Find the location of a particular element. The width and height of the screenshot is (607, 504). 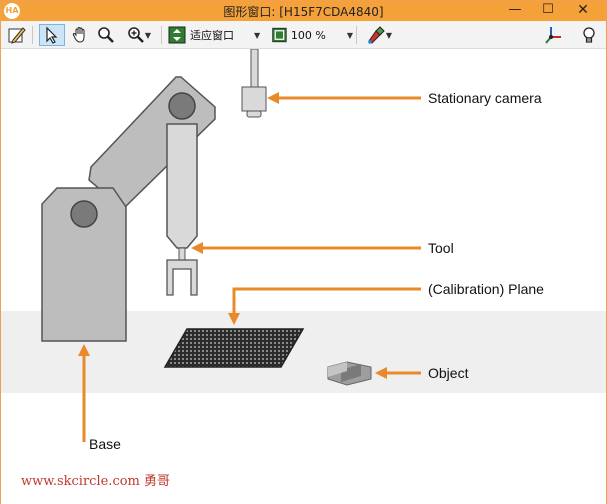

arrow-object-head is located at coordinates (381, 373).